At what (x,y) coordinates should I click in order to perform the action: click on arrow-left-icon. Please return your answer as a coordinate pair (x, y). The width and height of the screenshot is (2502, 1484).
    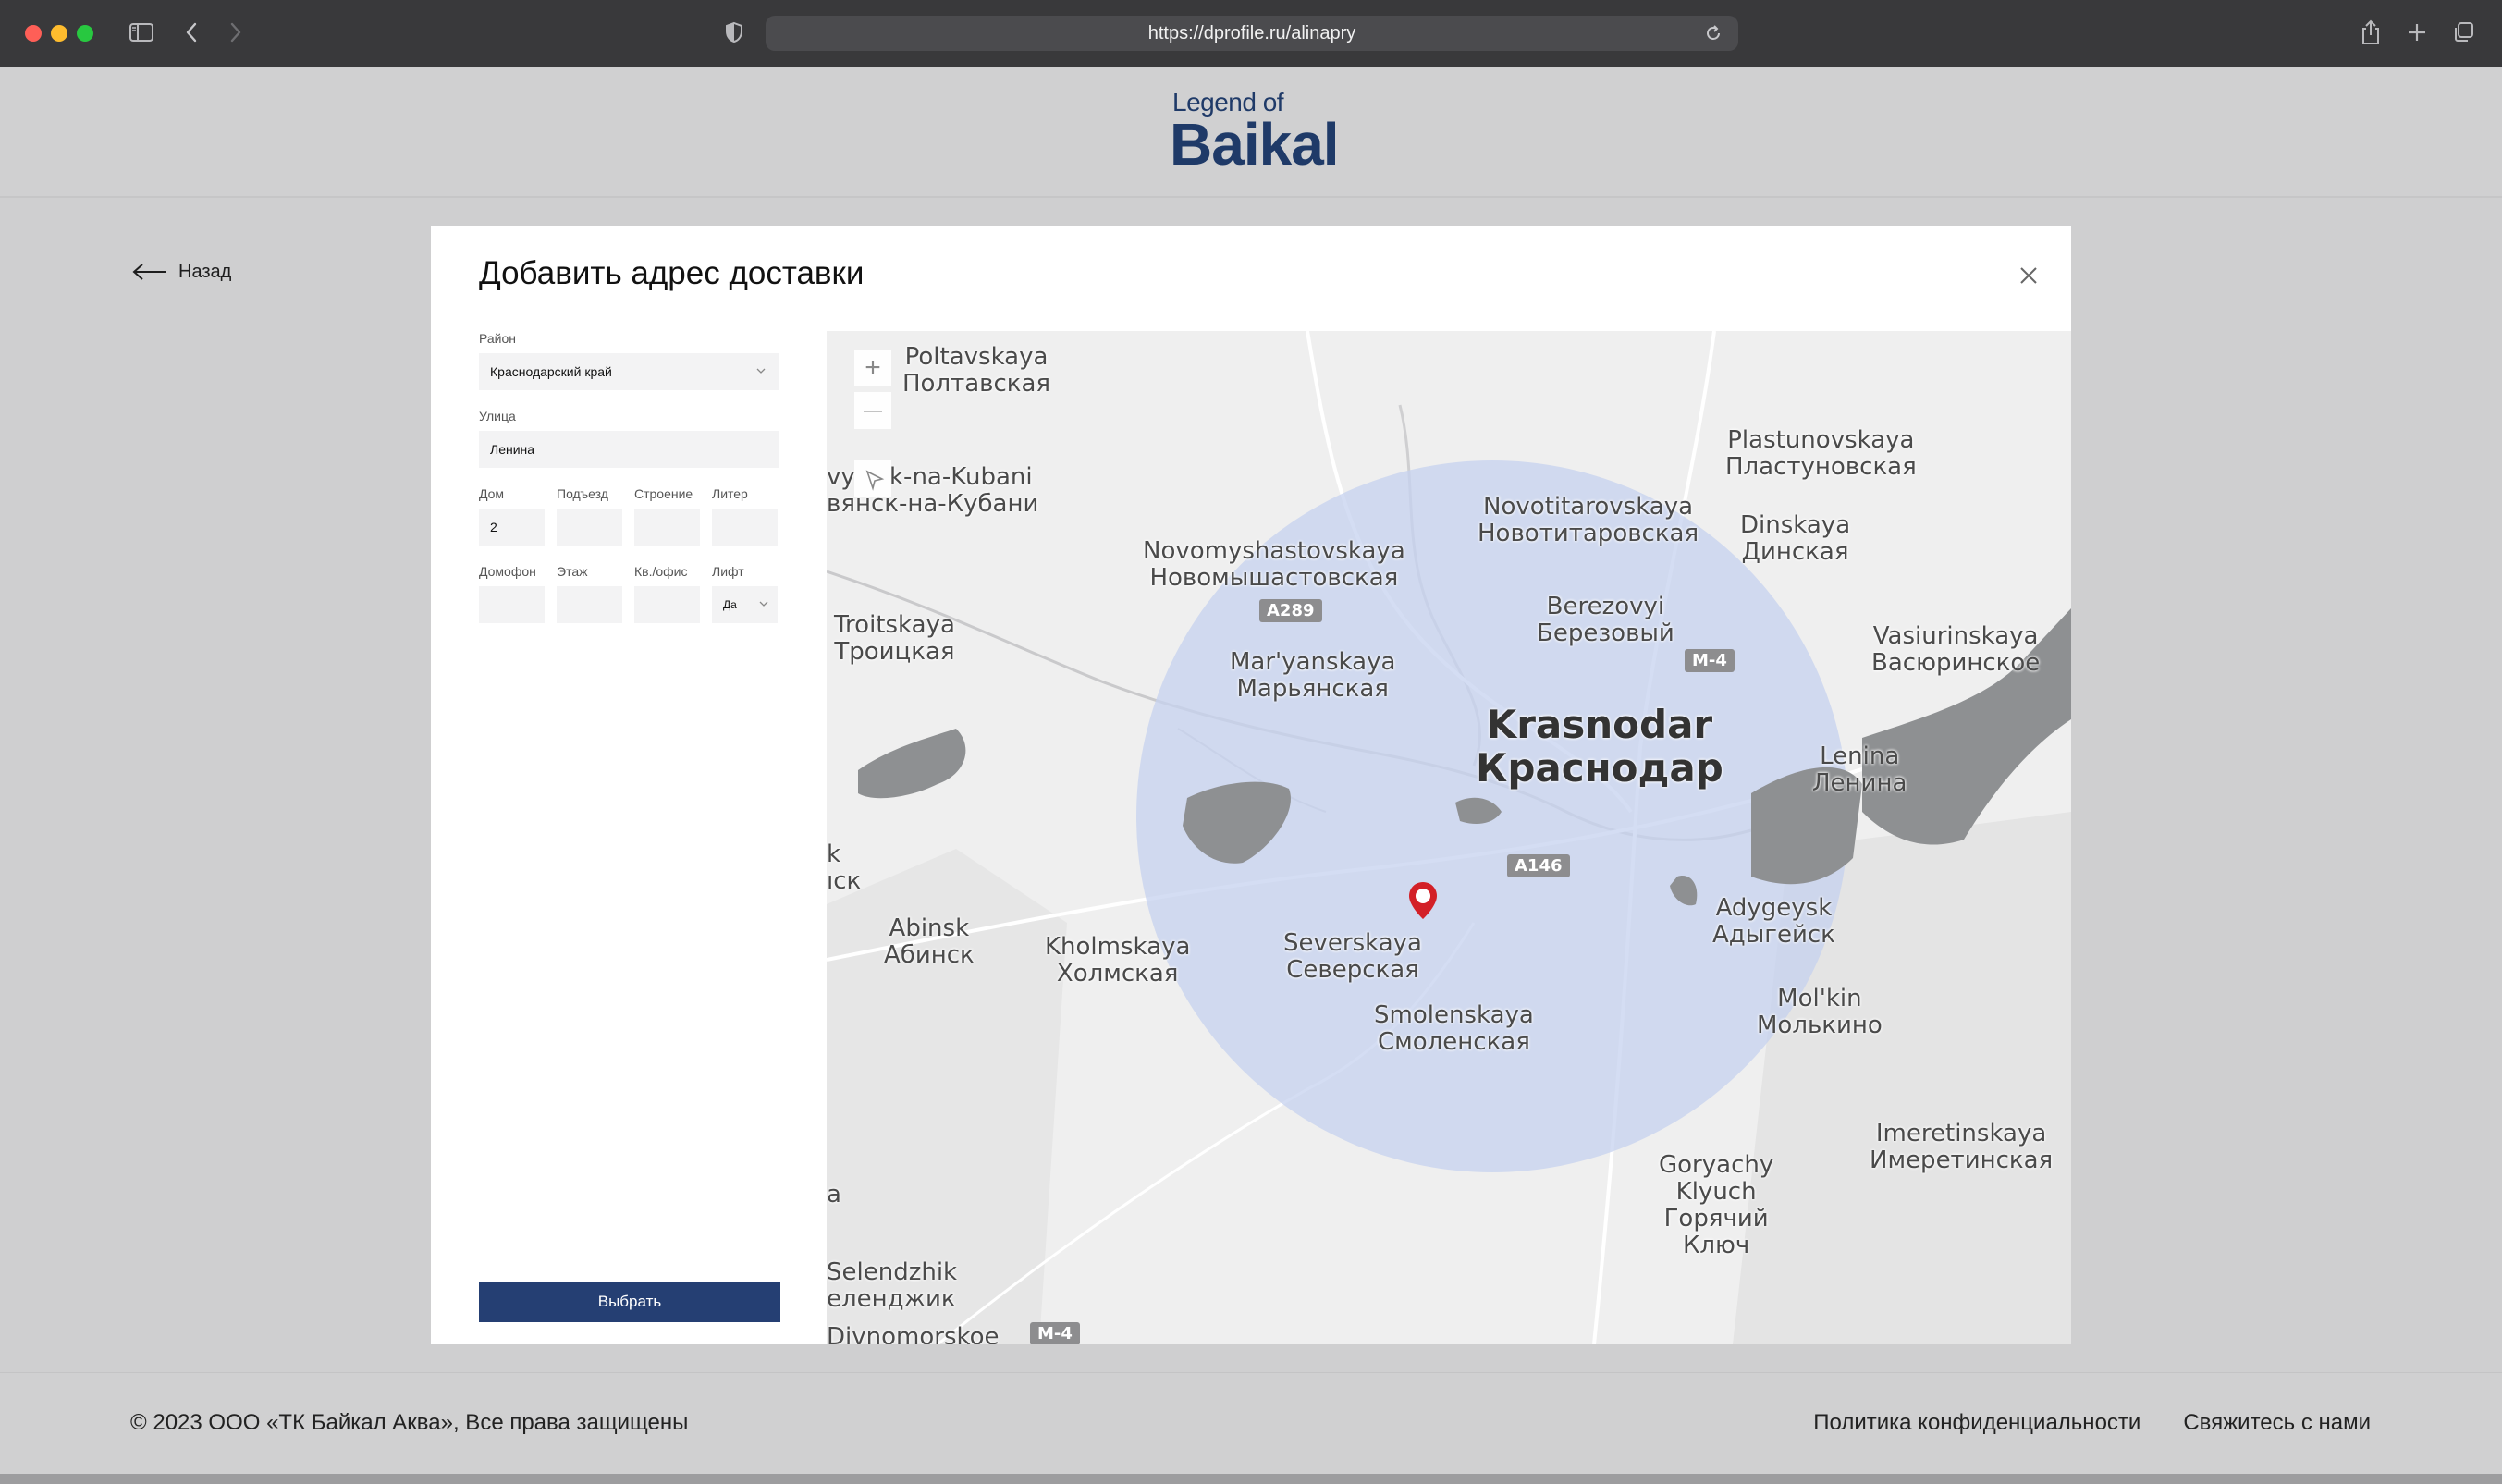
    Looking at the image, I should click on (149, 272).